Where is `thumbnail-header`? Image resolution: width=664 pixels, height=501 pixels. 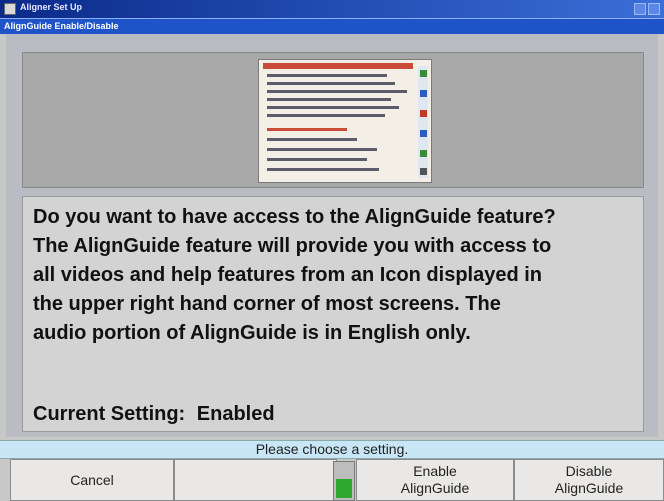 thumbnail-header is located at coordinates (338, 66).